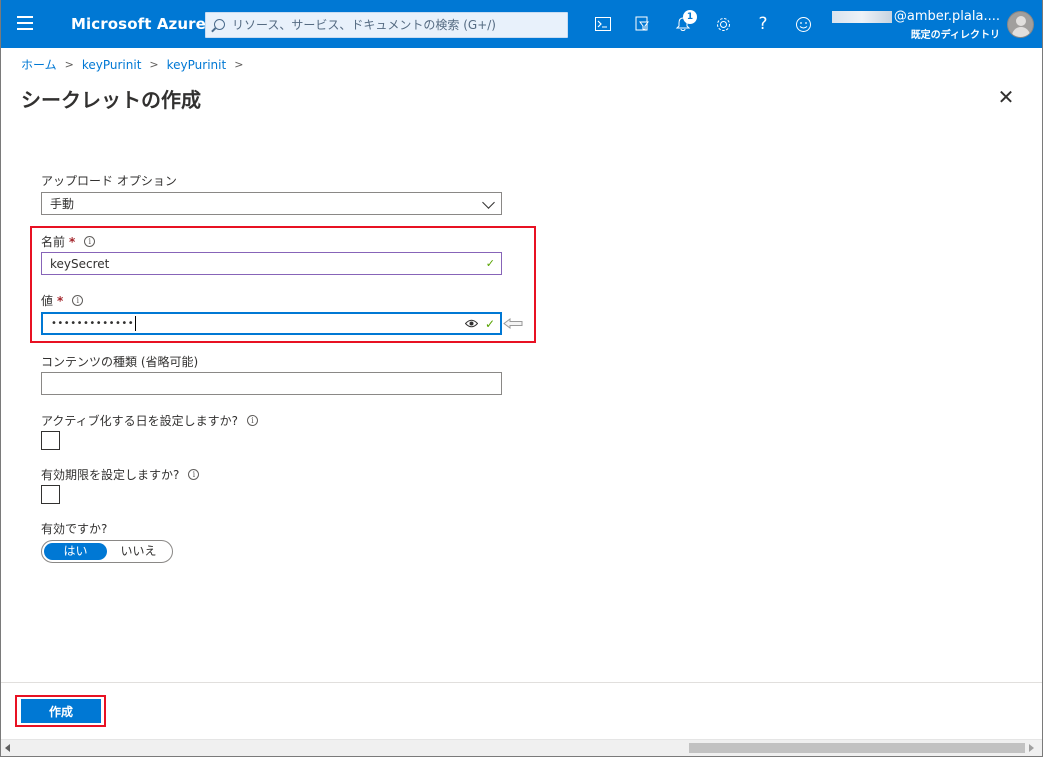  I want to click on help-icon: ?, so click(763, 24).